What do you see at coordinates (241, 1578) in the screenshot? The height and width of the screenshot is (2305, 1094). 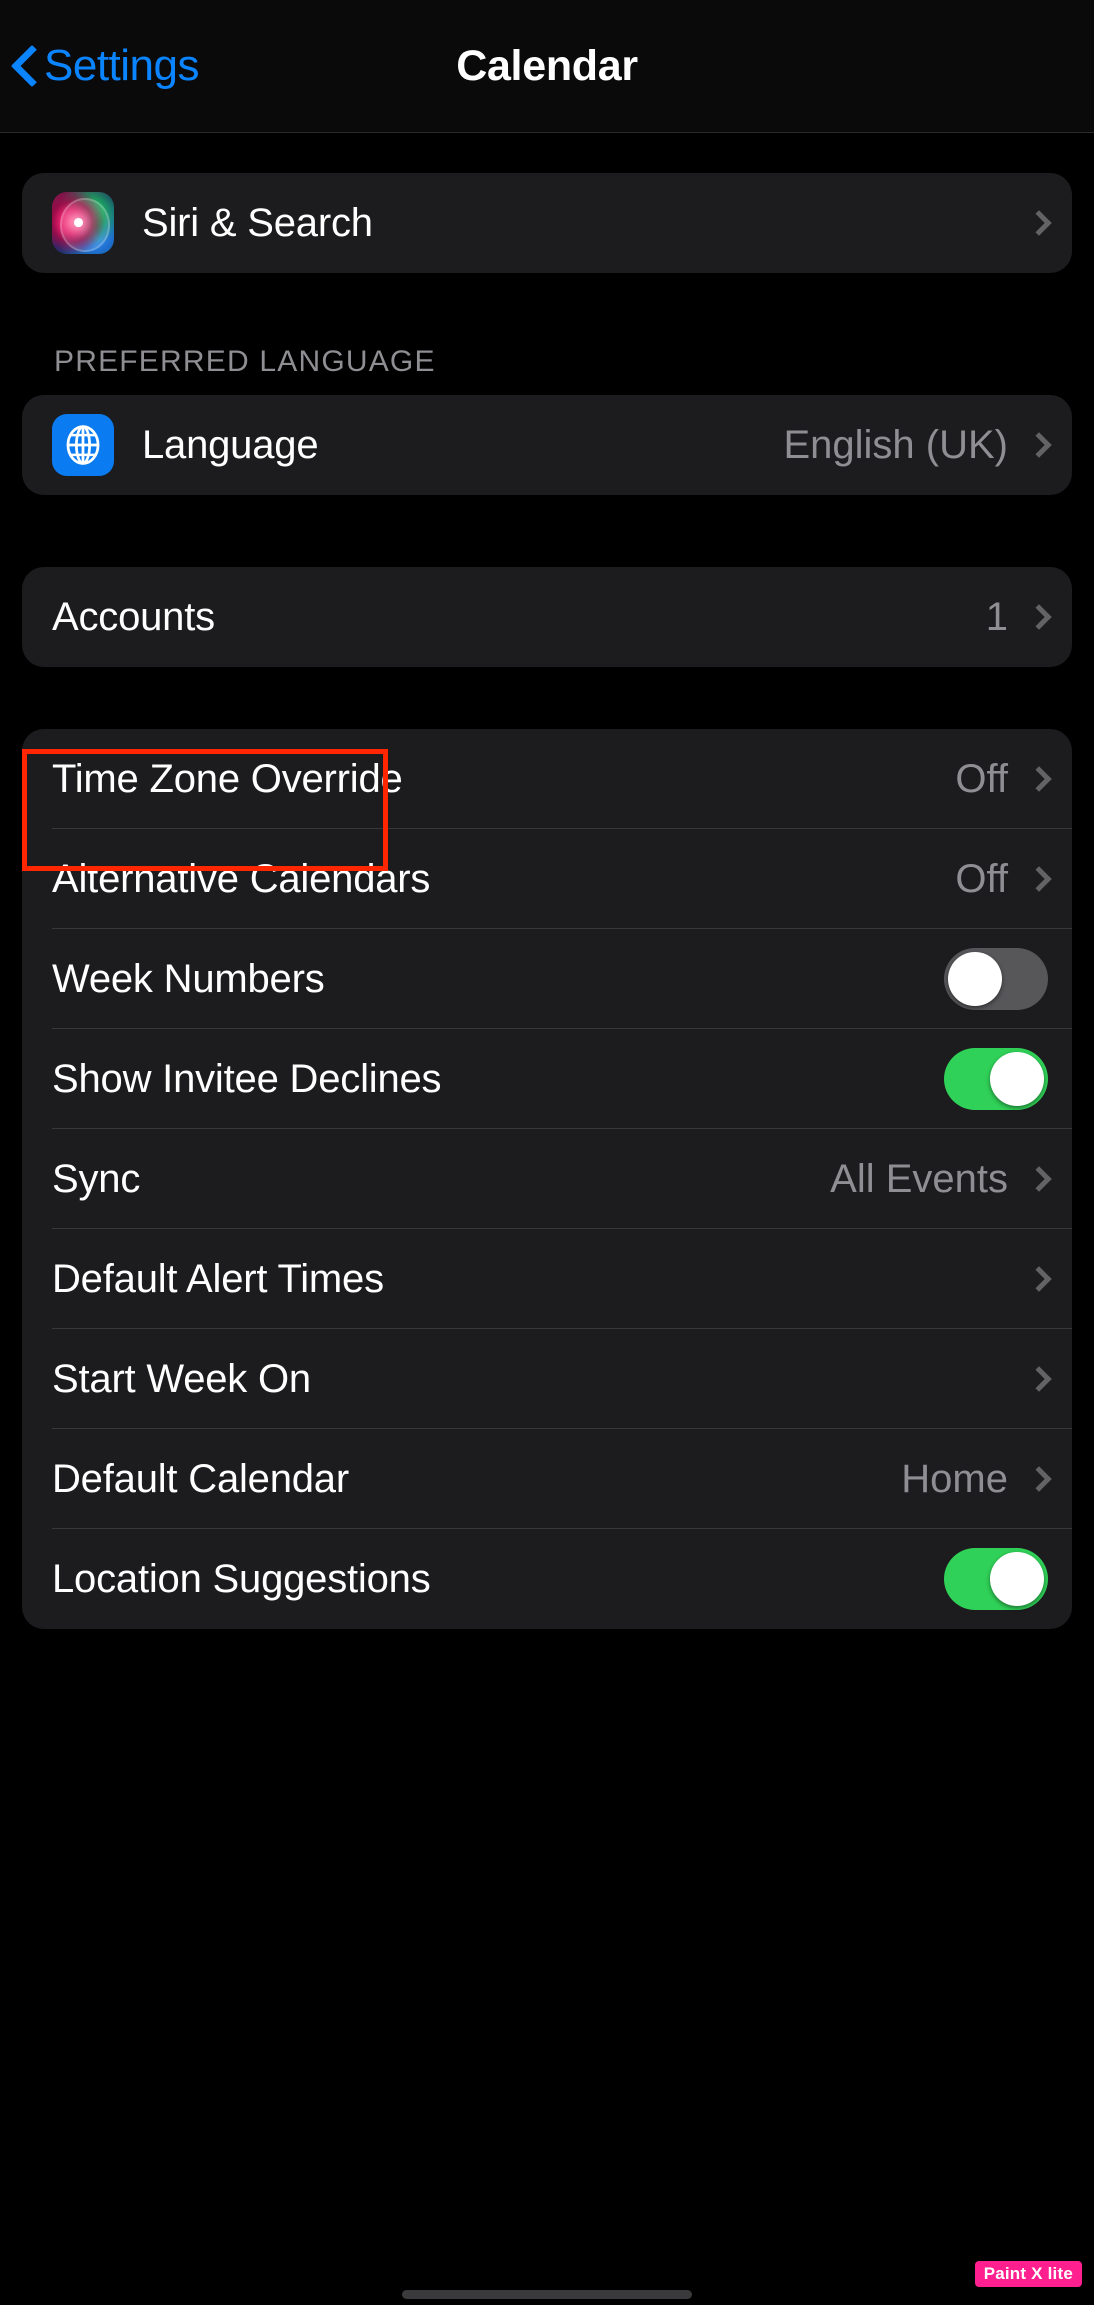 I see `list-item-label: Location Suggestions` at bounding box center [241, 1578].